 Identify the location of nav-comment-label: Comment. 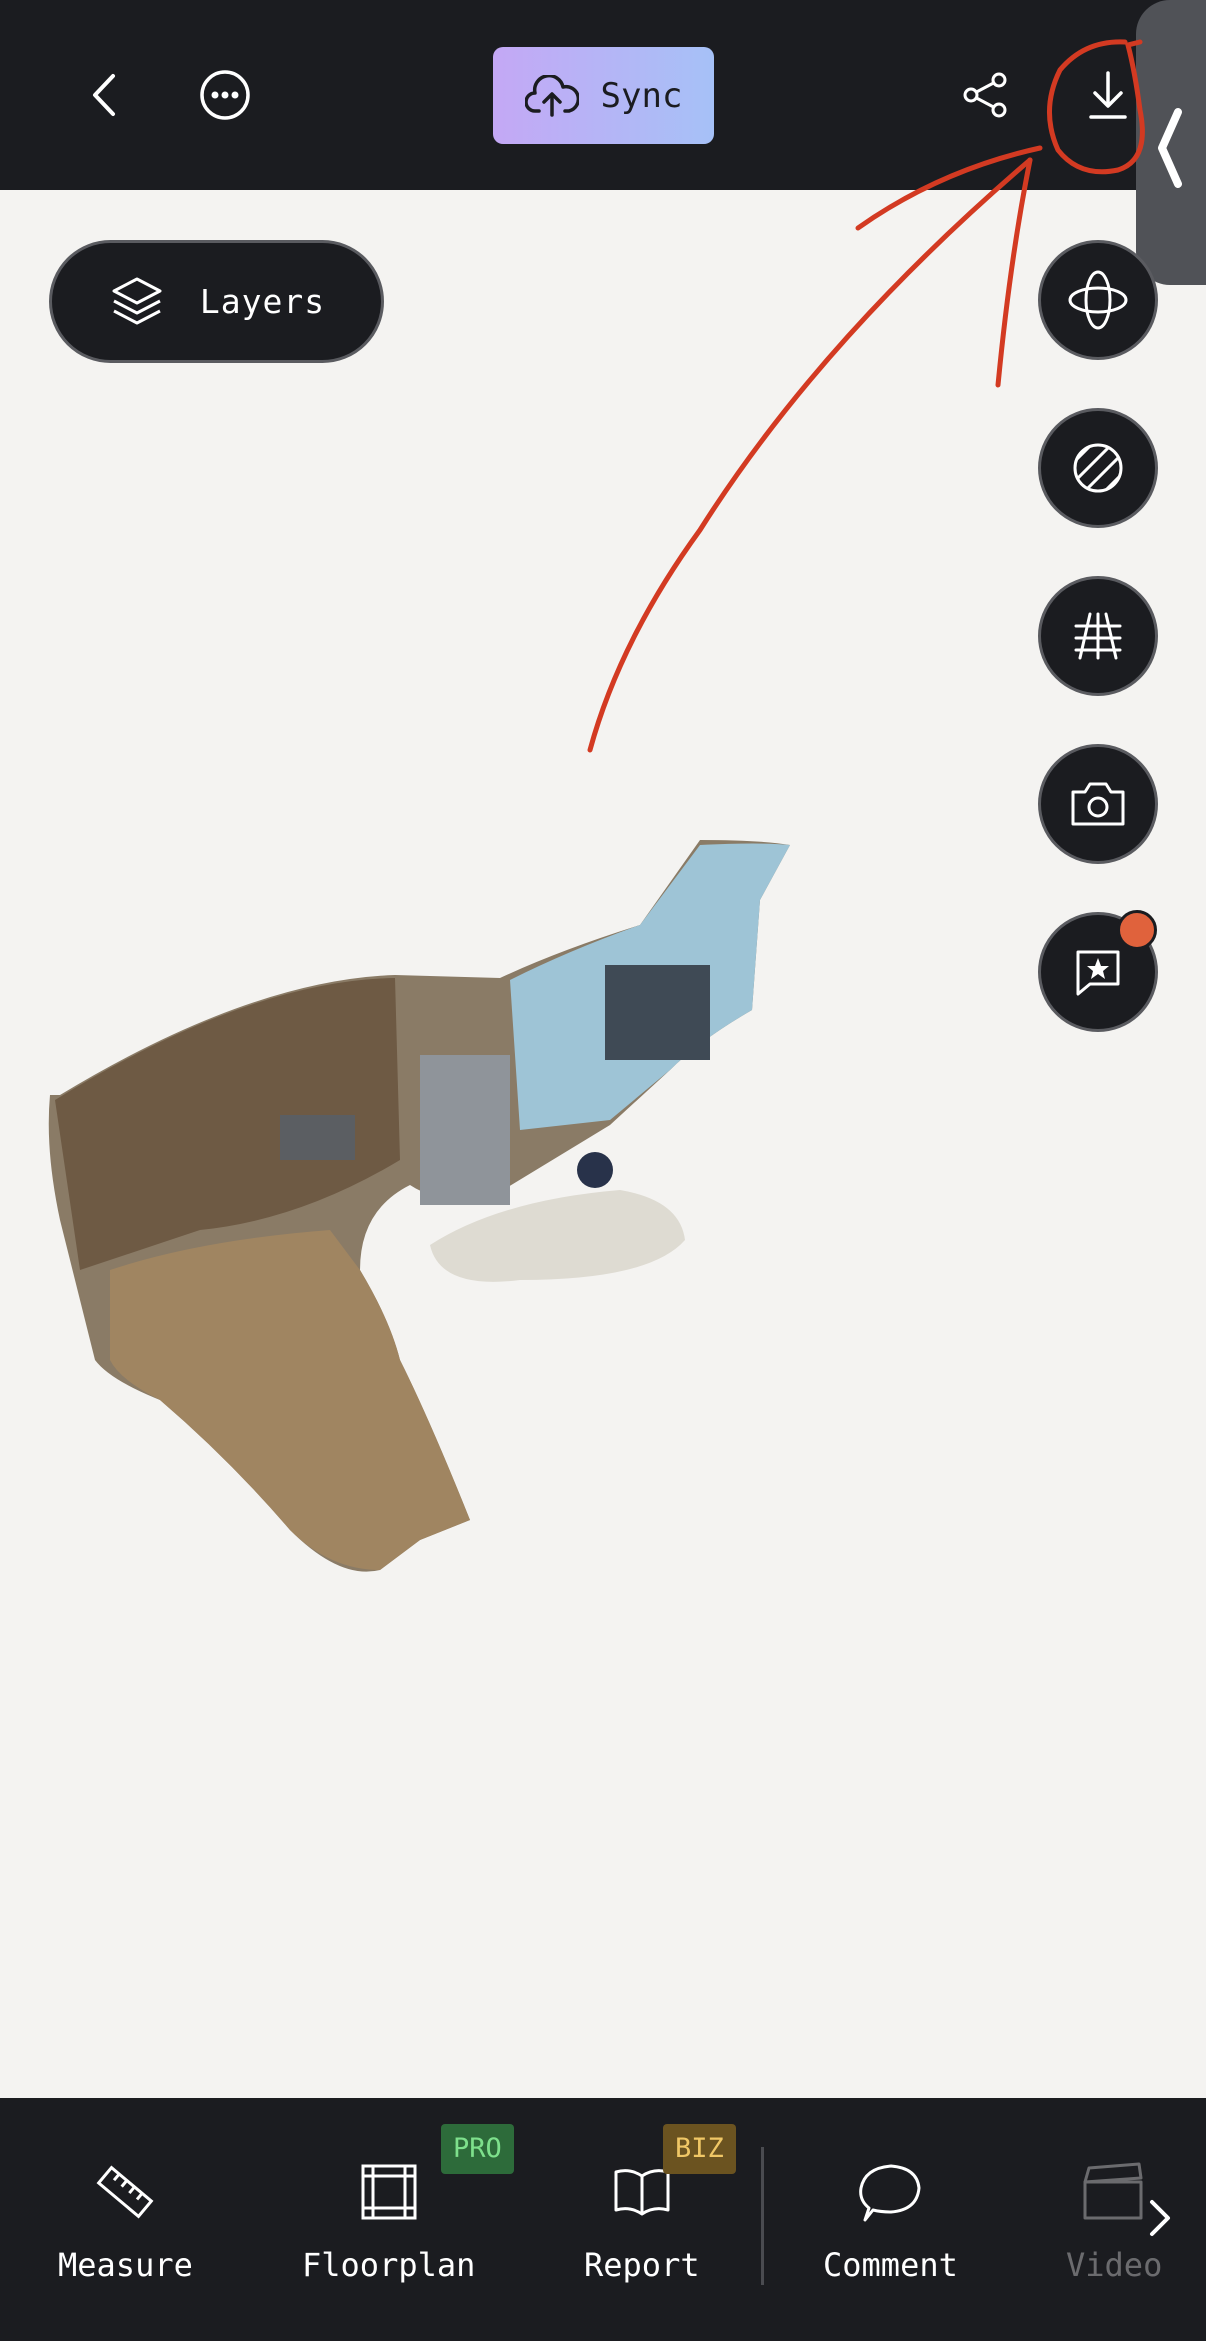
(890, 2265).